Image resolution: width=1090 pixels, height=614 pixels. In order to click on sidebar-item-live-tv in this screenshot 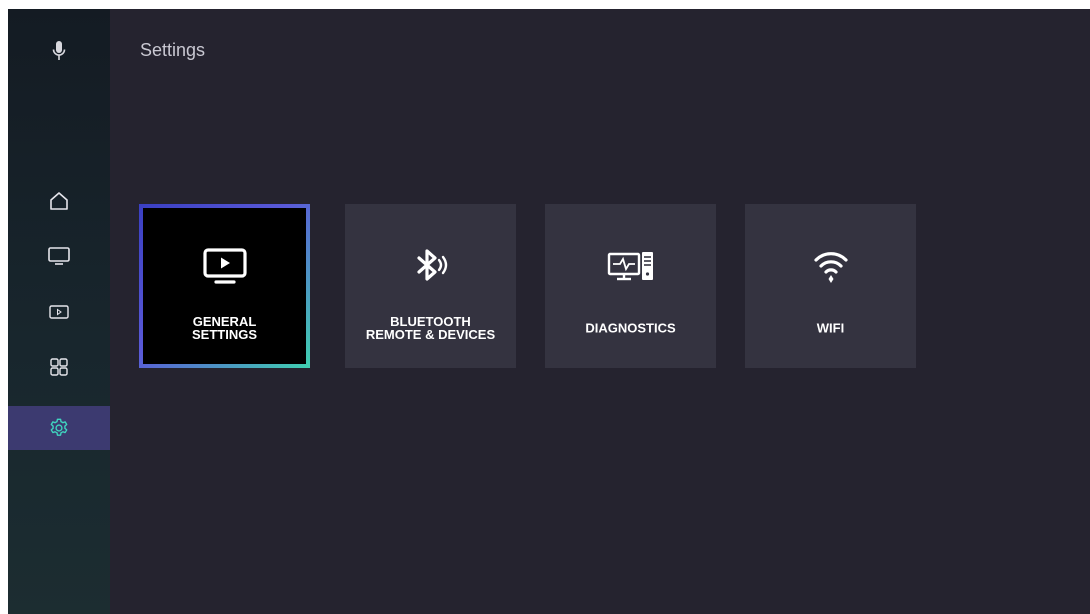, I will do `click(59, 256)`.